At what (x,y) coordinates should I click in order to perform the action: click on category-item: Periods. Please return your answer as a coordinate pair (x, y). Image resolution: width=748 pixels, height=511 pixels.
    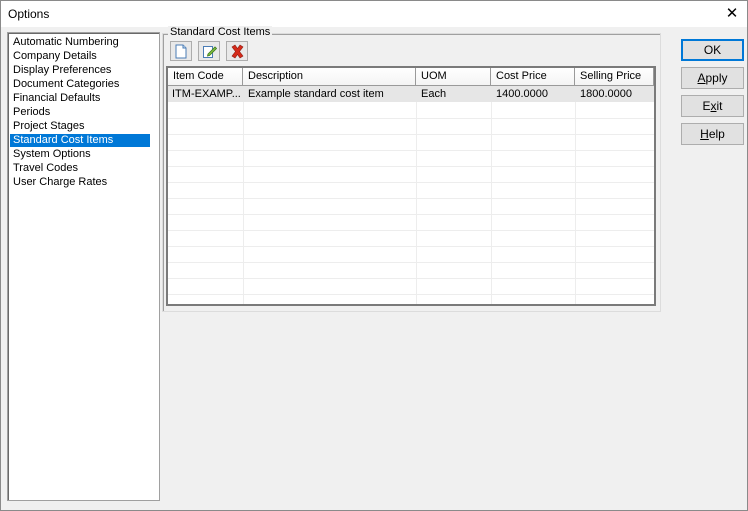
    Looking at the image, I should click on (31, 112).